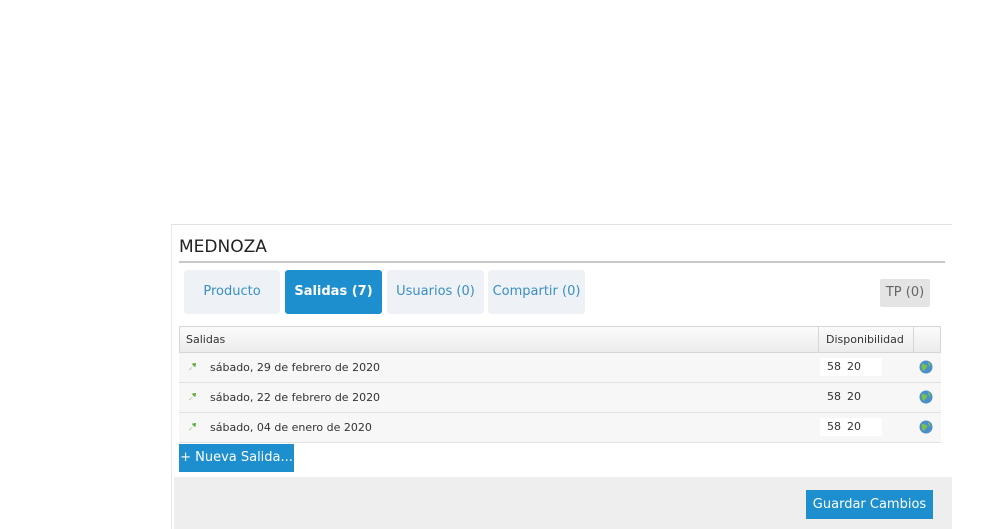  What do you see at coordinates (291, 427) in the screenshot?
I see `salida-date: sábado, 04 de enero de 2020` at bounding box center [291, 427].